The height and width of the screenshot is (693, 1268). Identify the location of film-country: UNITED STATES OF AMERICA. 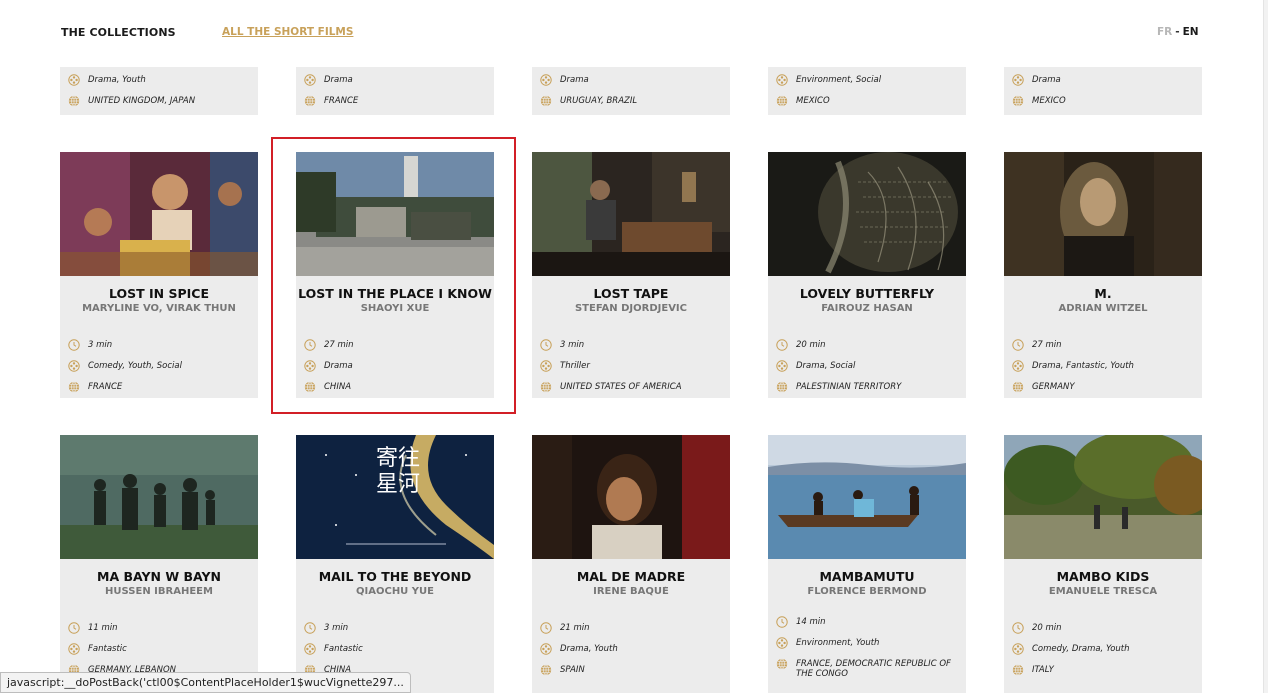
(621, 387).